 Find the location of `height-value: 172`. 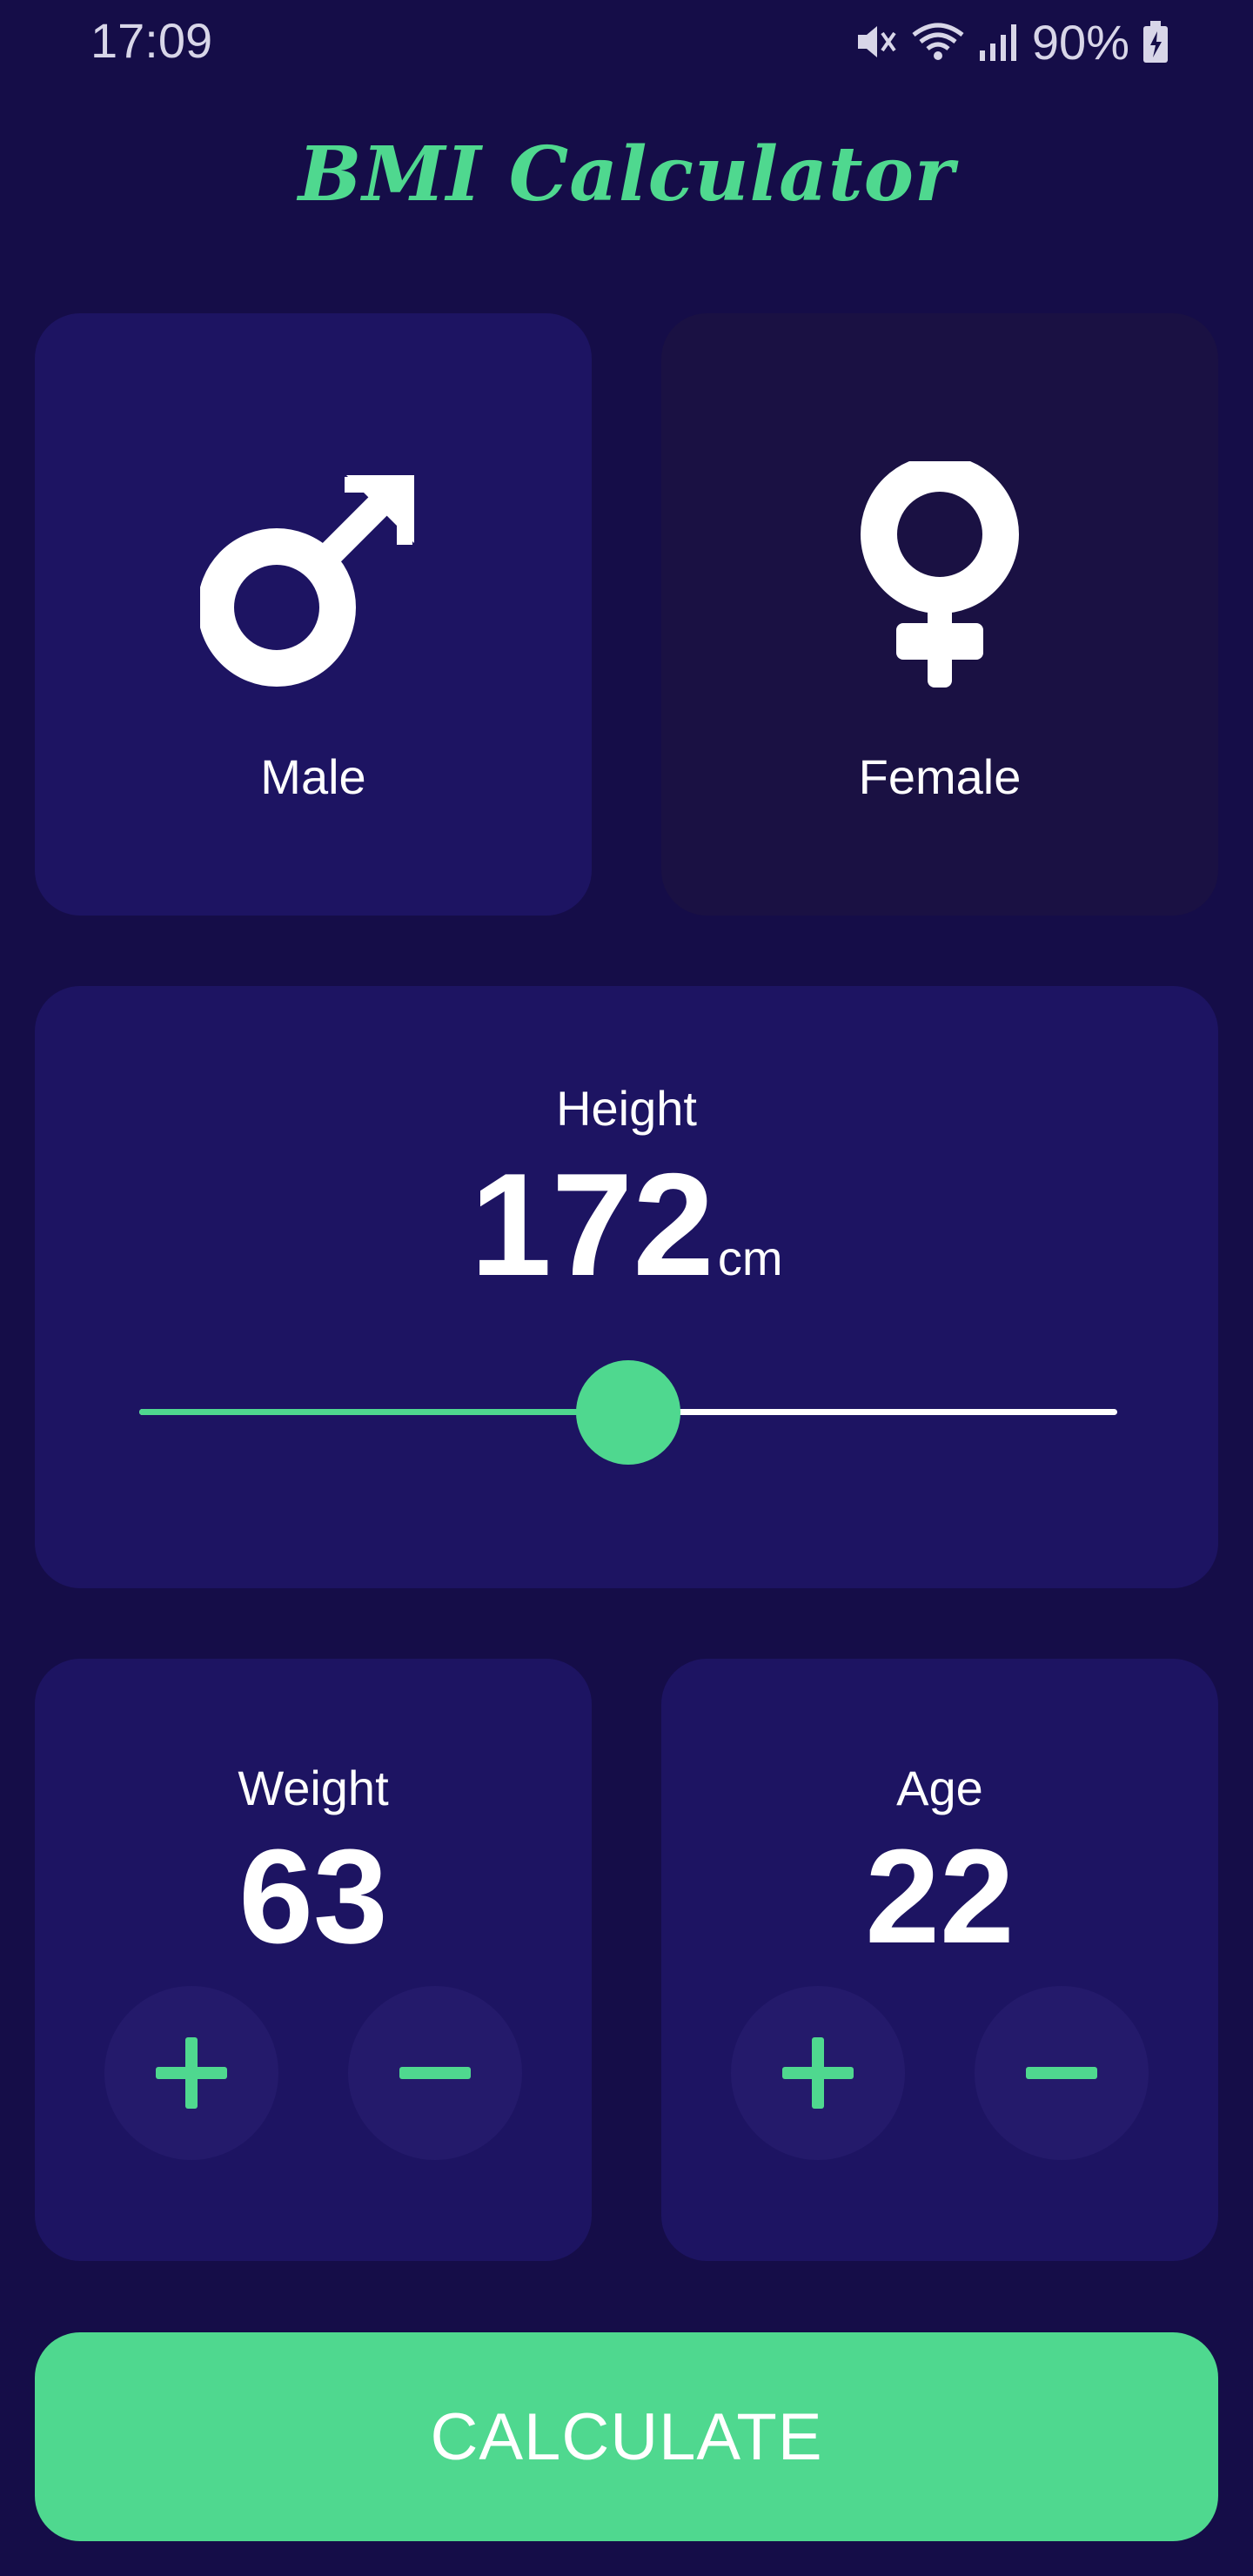

height-value: 172 is located at coordinates (592, 1224).